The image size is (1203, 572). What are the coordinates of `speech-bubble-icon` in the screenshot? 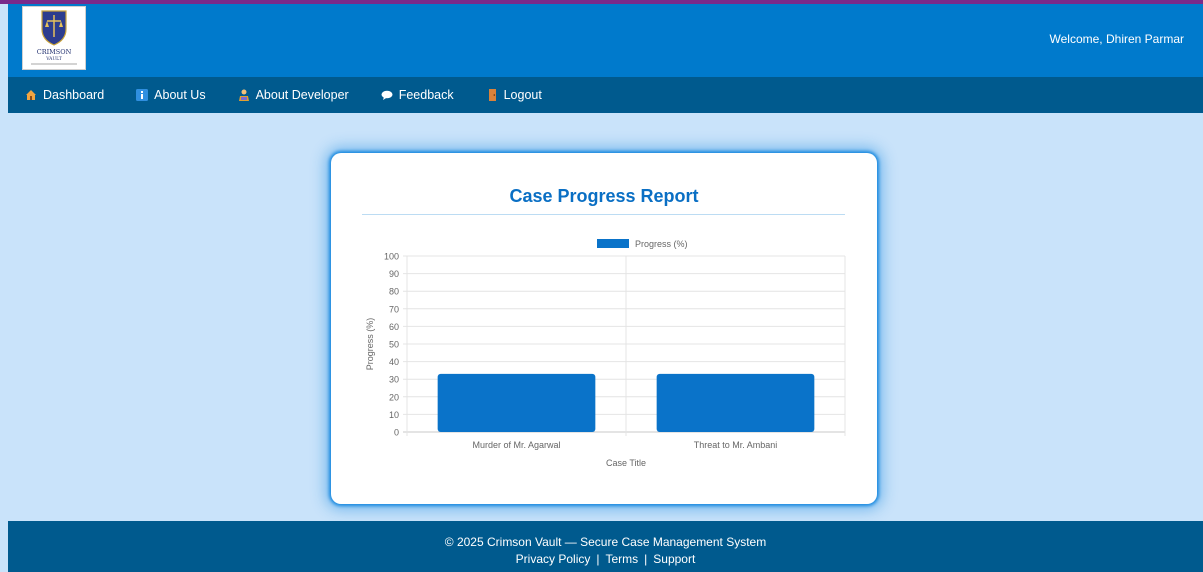 It's located at (387, 95).